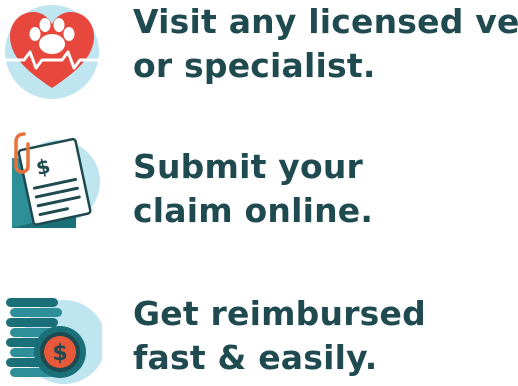  Describe the element at coordinates (52, 54) in the screenshot. I see `paw-heart-icon` at that location.